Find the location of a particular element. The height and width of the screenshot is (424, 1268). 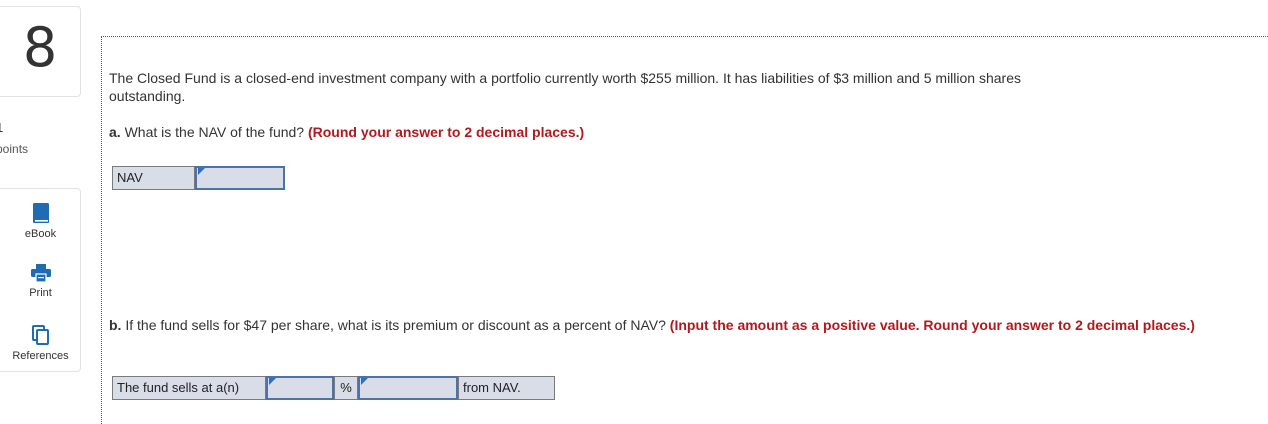

tools-panel: eBook Print References is located at coordinates (40, 280).